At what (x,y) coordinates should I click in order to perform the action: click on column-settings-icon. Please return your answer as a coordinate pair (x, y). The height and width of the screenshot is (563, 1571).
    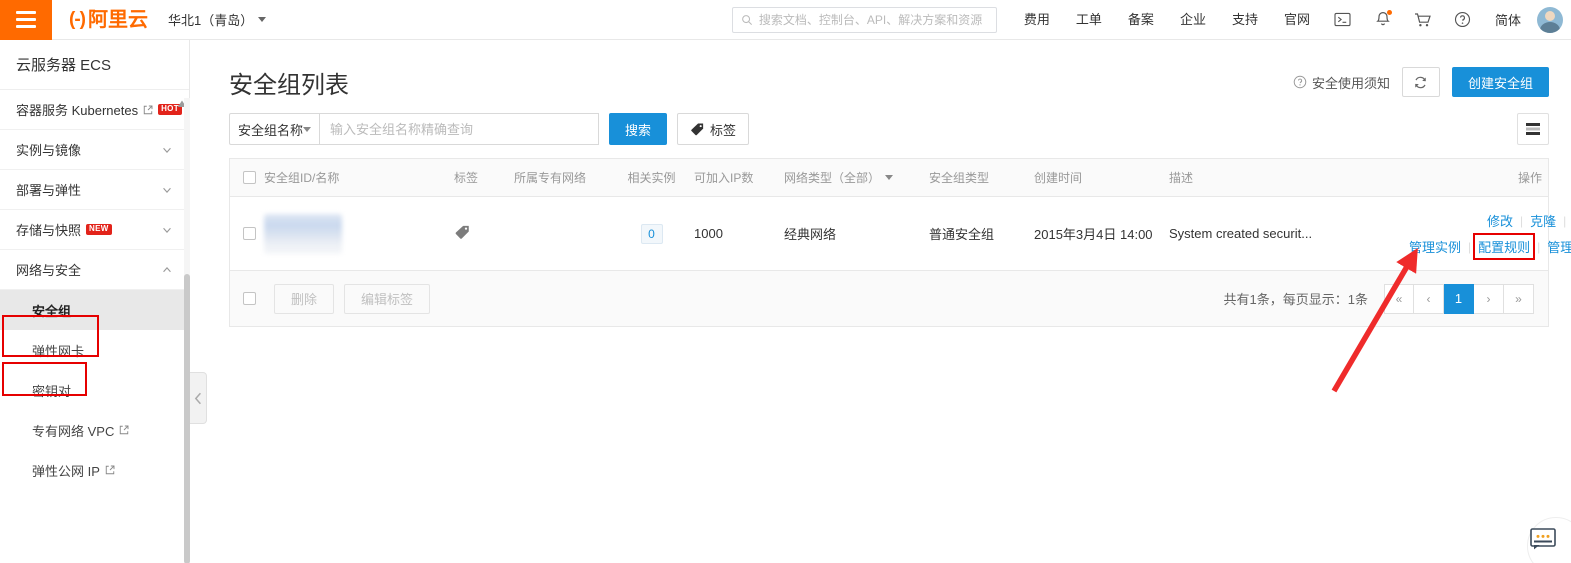
    Looking at the image, I should click on (1533, 129).